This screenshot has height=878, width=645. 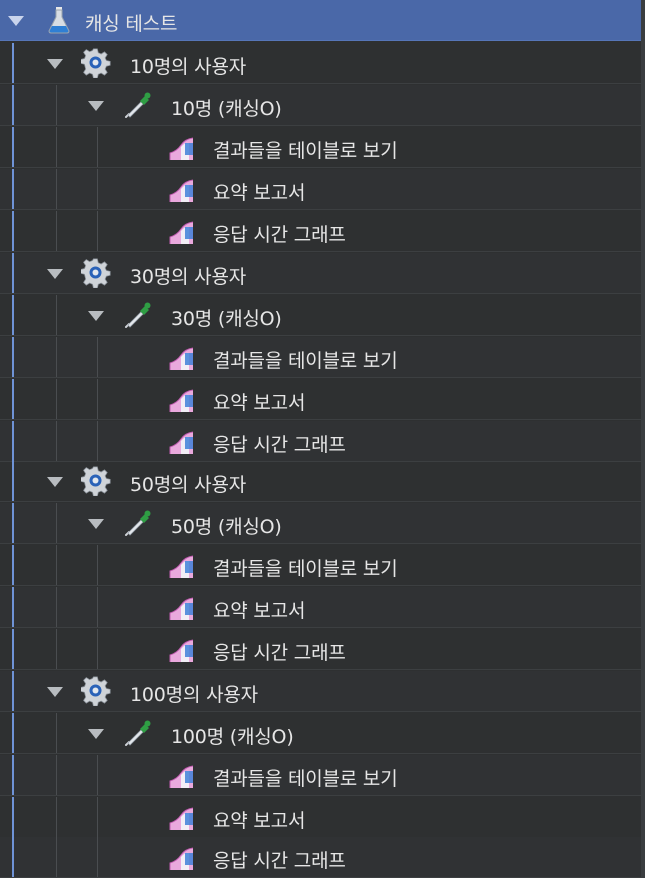 What do you see at coordinates (226, 109) in the screenshot?
I see `sampler-label: 10명 (캐싱O)` at bounding box center [226, 109].